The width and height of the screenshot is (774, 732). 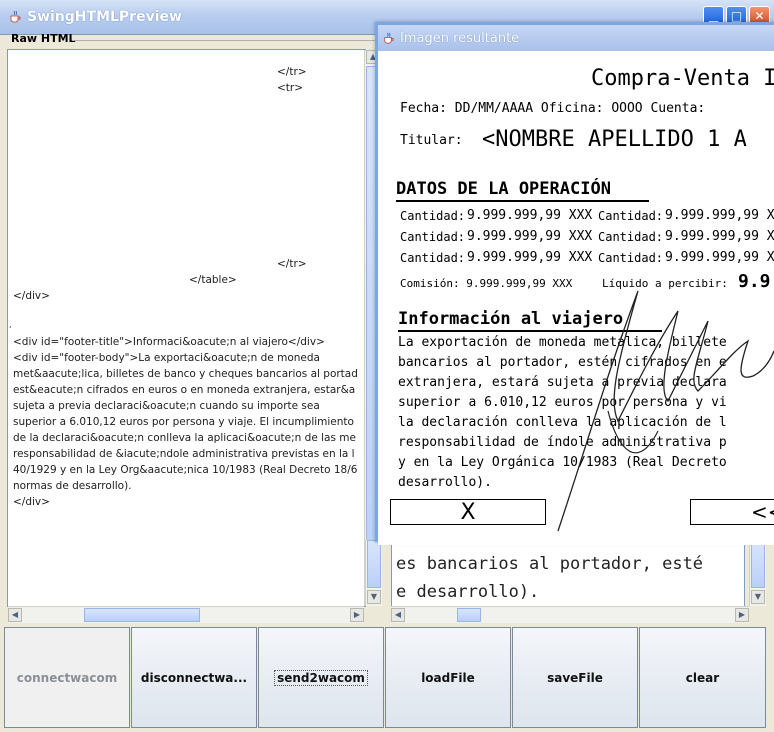 What do you see at coordinates (10, 324) in the screenshot?
I see `caret-mark: ,` at bounding box center [10, 324].